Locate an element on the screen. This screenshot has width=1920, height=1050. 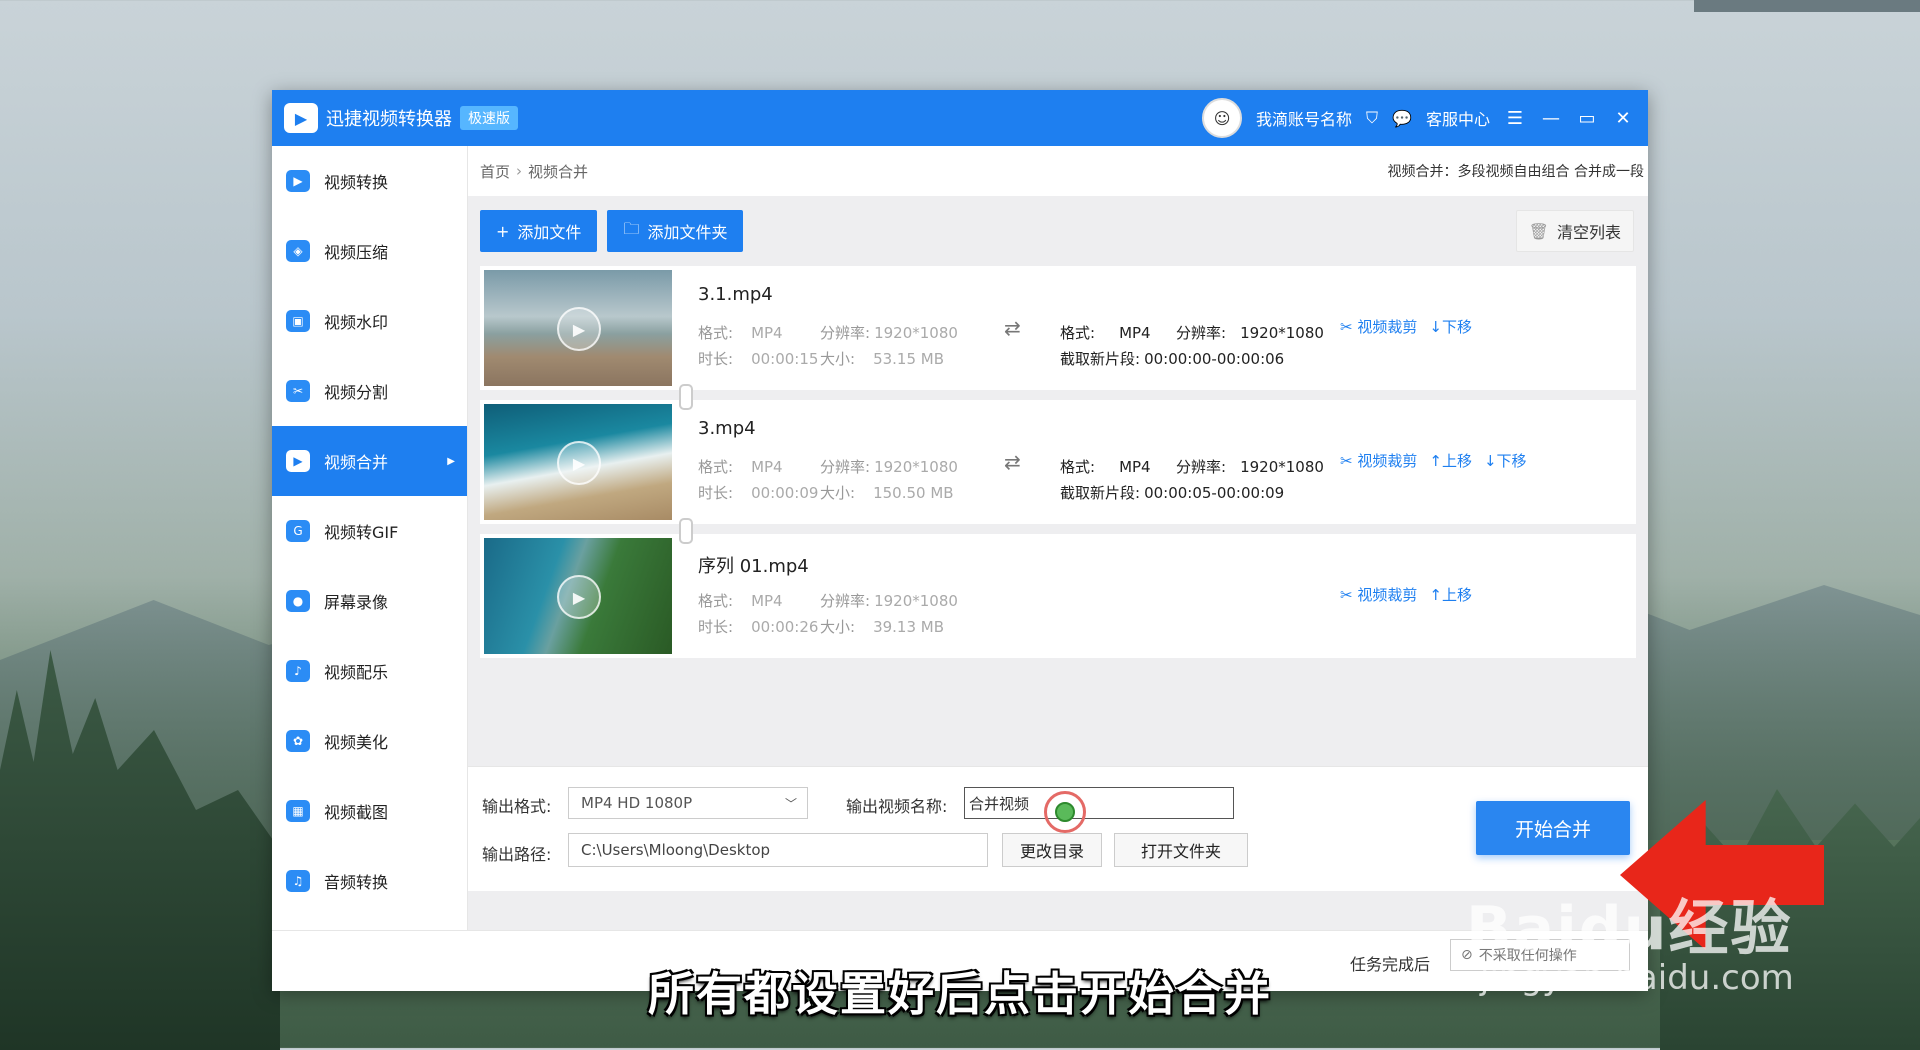
add-folder-label: 添加文件夹 is located at coordinates (687, 232).